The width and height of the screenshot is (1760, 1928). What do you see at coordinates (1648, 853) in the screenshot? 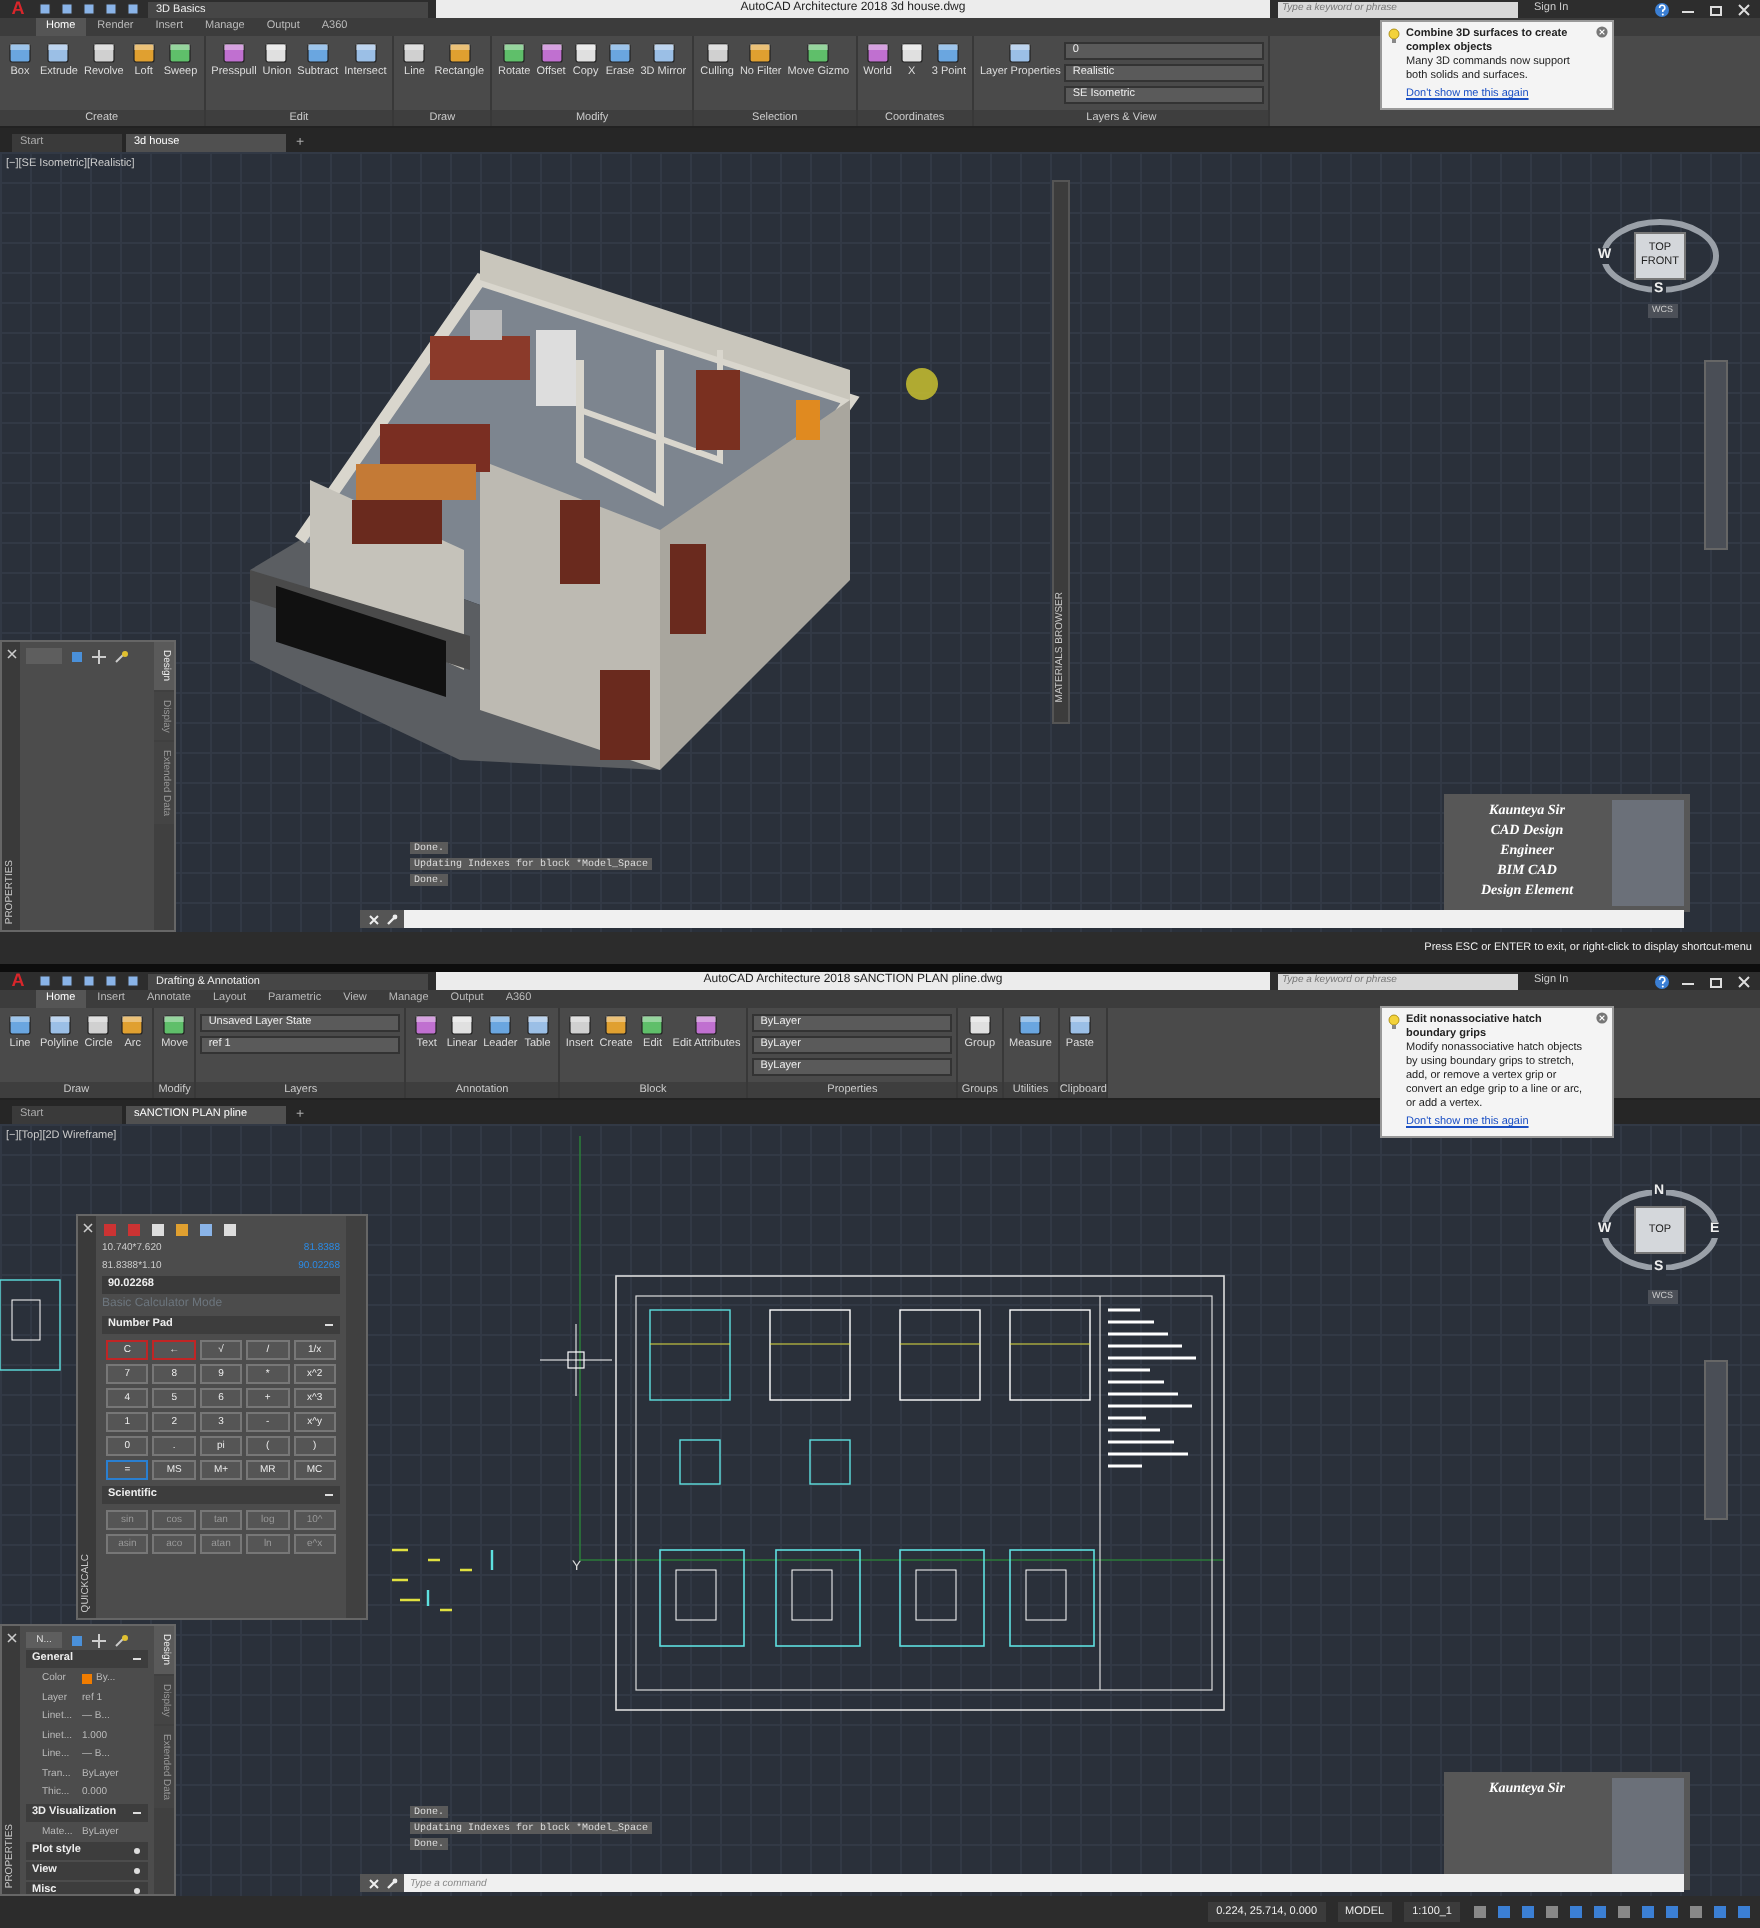
I see `photo-placeholder` at bounding box center [1648, 853].